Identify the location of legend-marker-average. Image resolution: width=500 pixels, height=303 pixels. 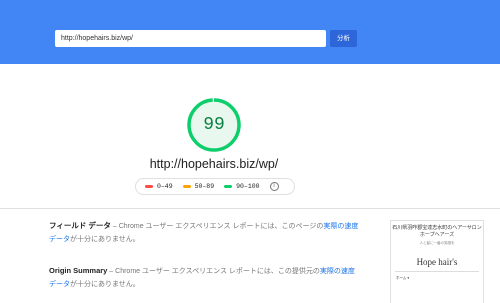
(186, 186).